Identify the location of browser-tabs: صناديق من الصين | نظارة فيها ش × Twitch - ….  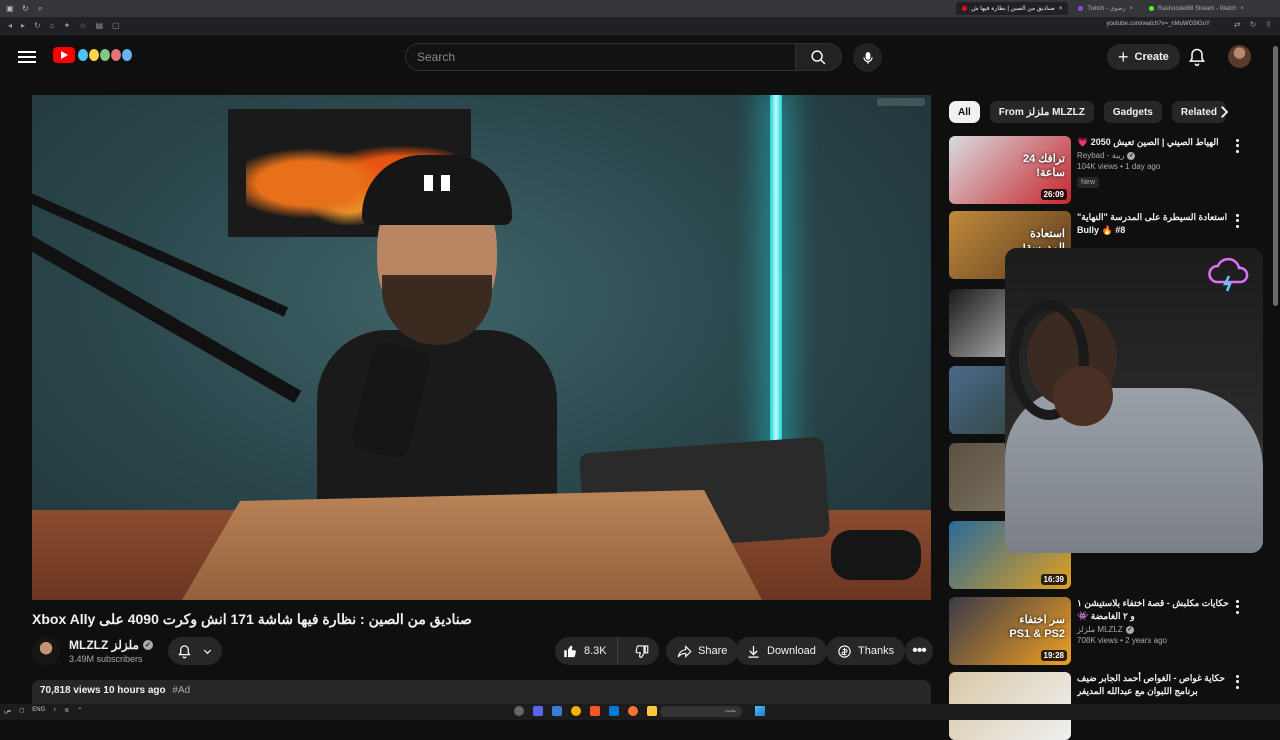
(1103, 8).